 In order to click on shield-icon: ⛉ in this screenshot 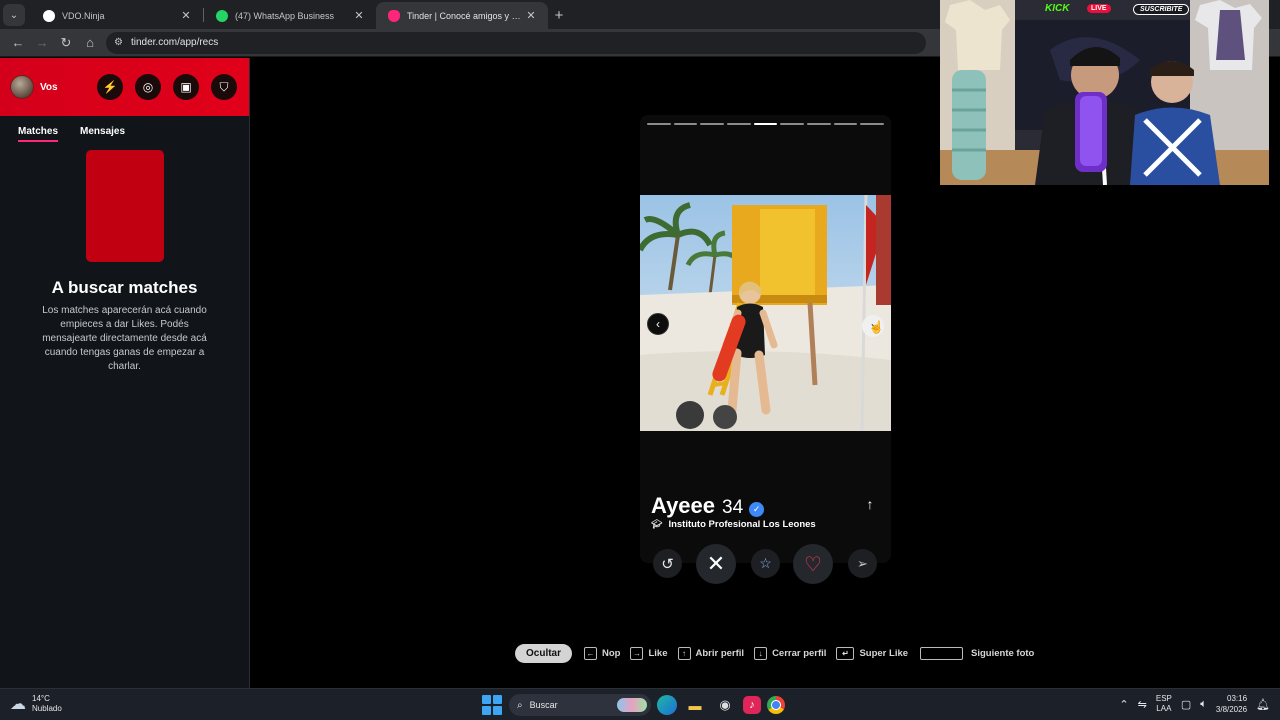, I will do `click(224, 87)`.